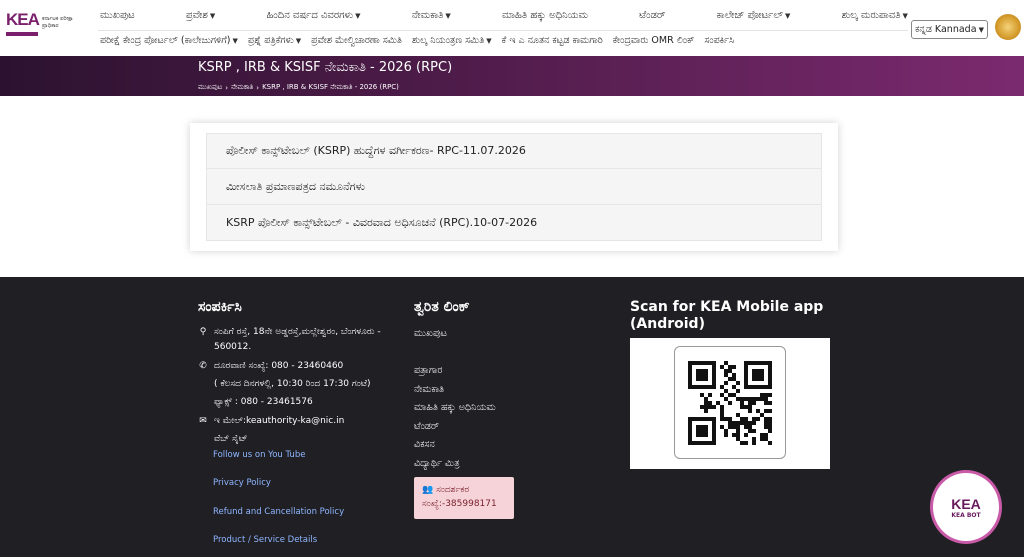 Image resolution: width=1024 pixels, height=557 pixels. I want to click on nav1-item-6: ಕಾಲೇಜ್ ಪೋರ್ಟಲ್ ▼, so click(754, 15).